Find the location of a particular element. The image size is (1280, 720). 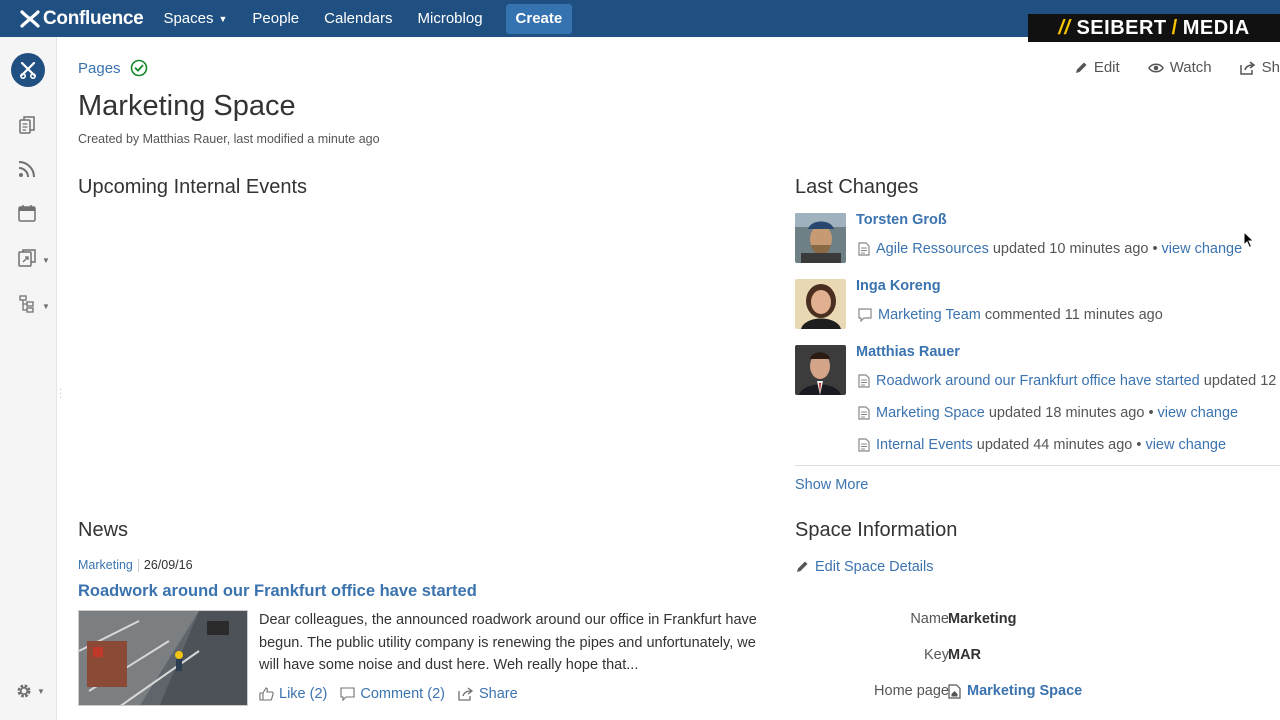

edit-space-details-label: Edit Space Details is located at coordinates (874, 567).